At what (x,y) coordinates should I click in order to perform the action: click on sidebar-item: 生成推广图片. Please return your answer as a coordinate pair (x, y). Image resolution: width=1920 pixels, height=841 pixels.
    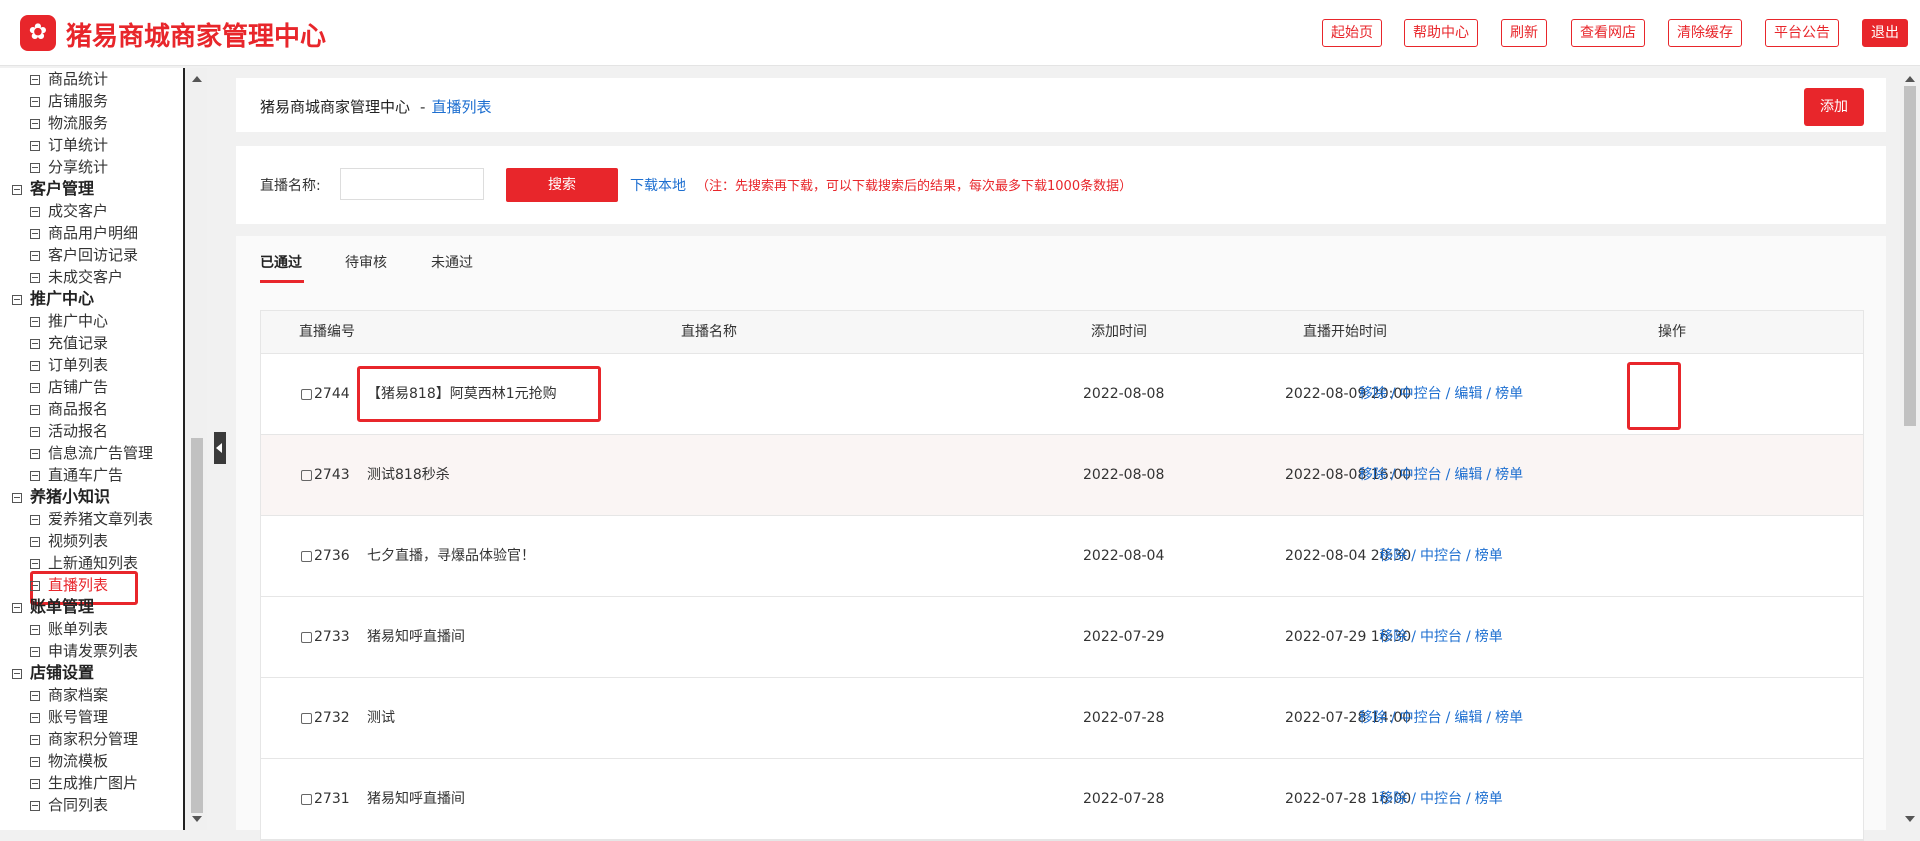
    Looking at the image, I should click on (76, 783).